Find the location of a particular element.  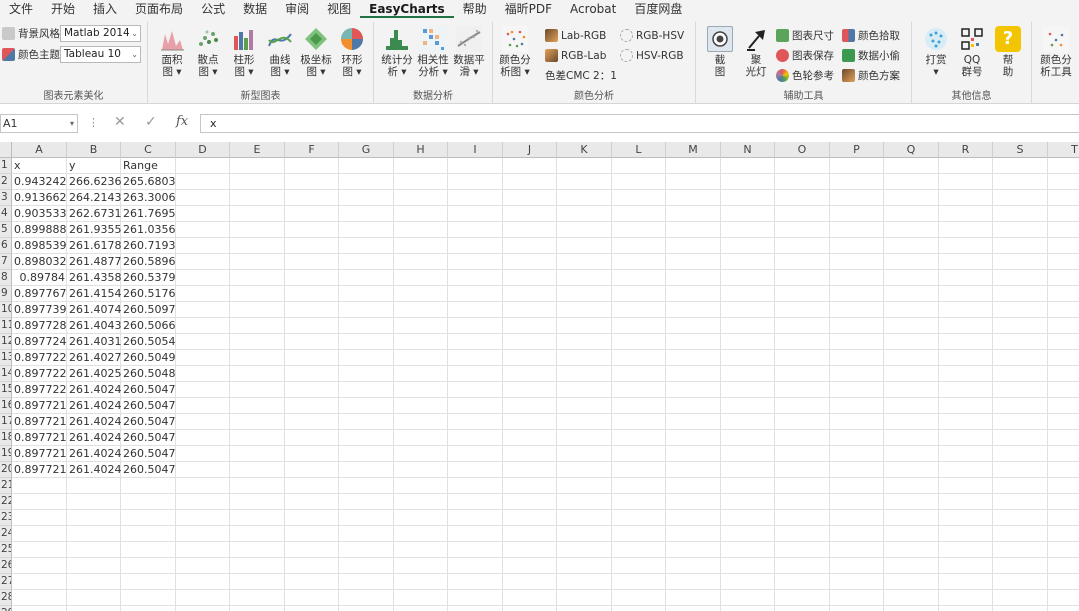

data-cell: 0.897767 is located at coordinates (39, 294).